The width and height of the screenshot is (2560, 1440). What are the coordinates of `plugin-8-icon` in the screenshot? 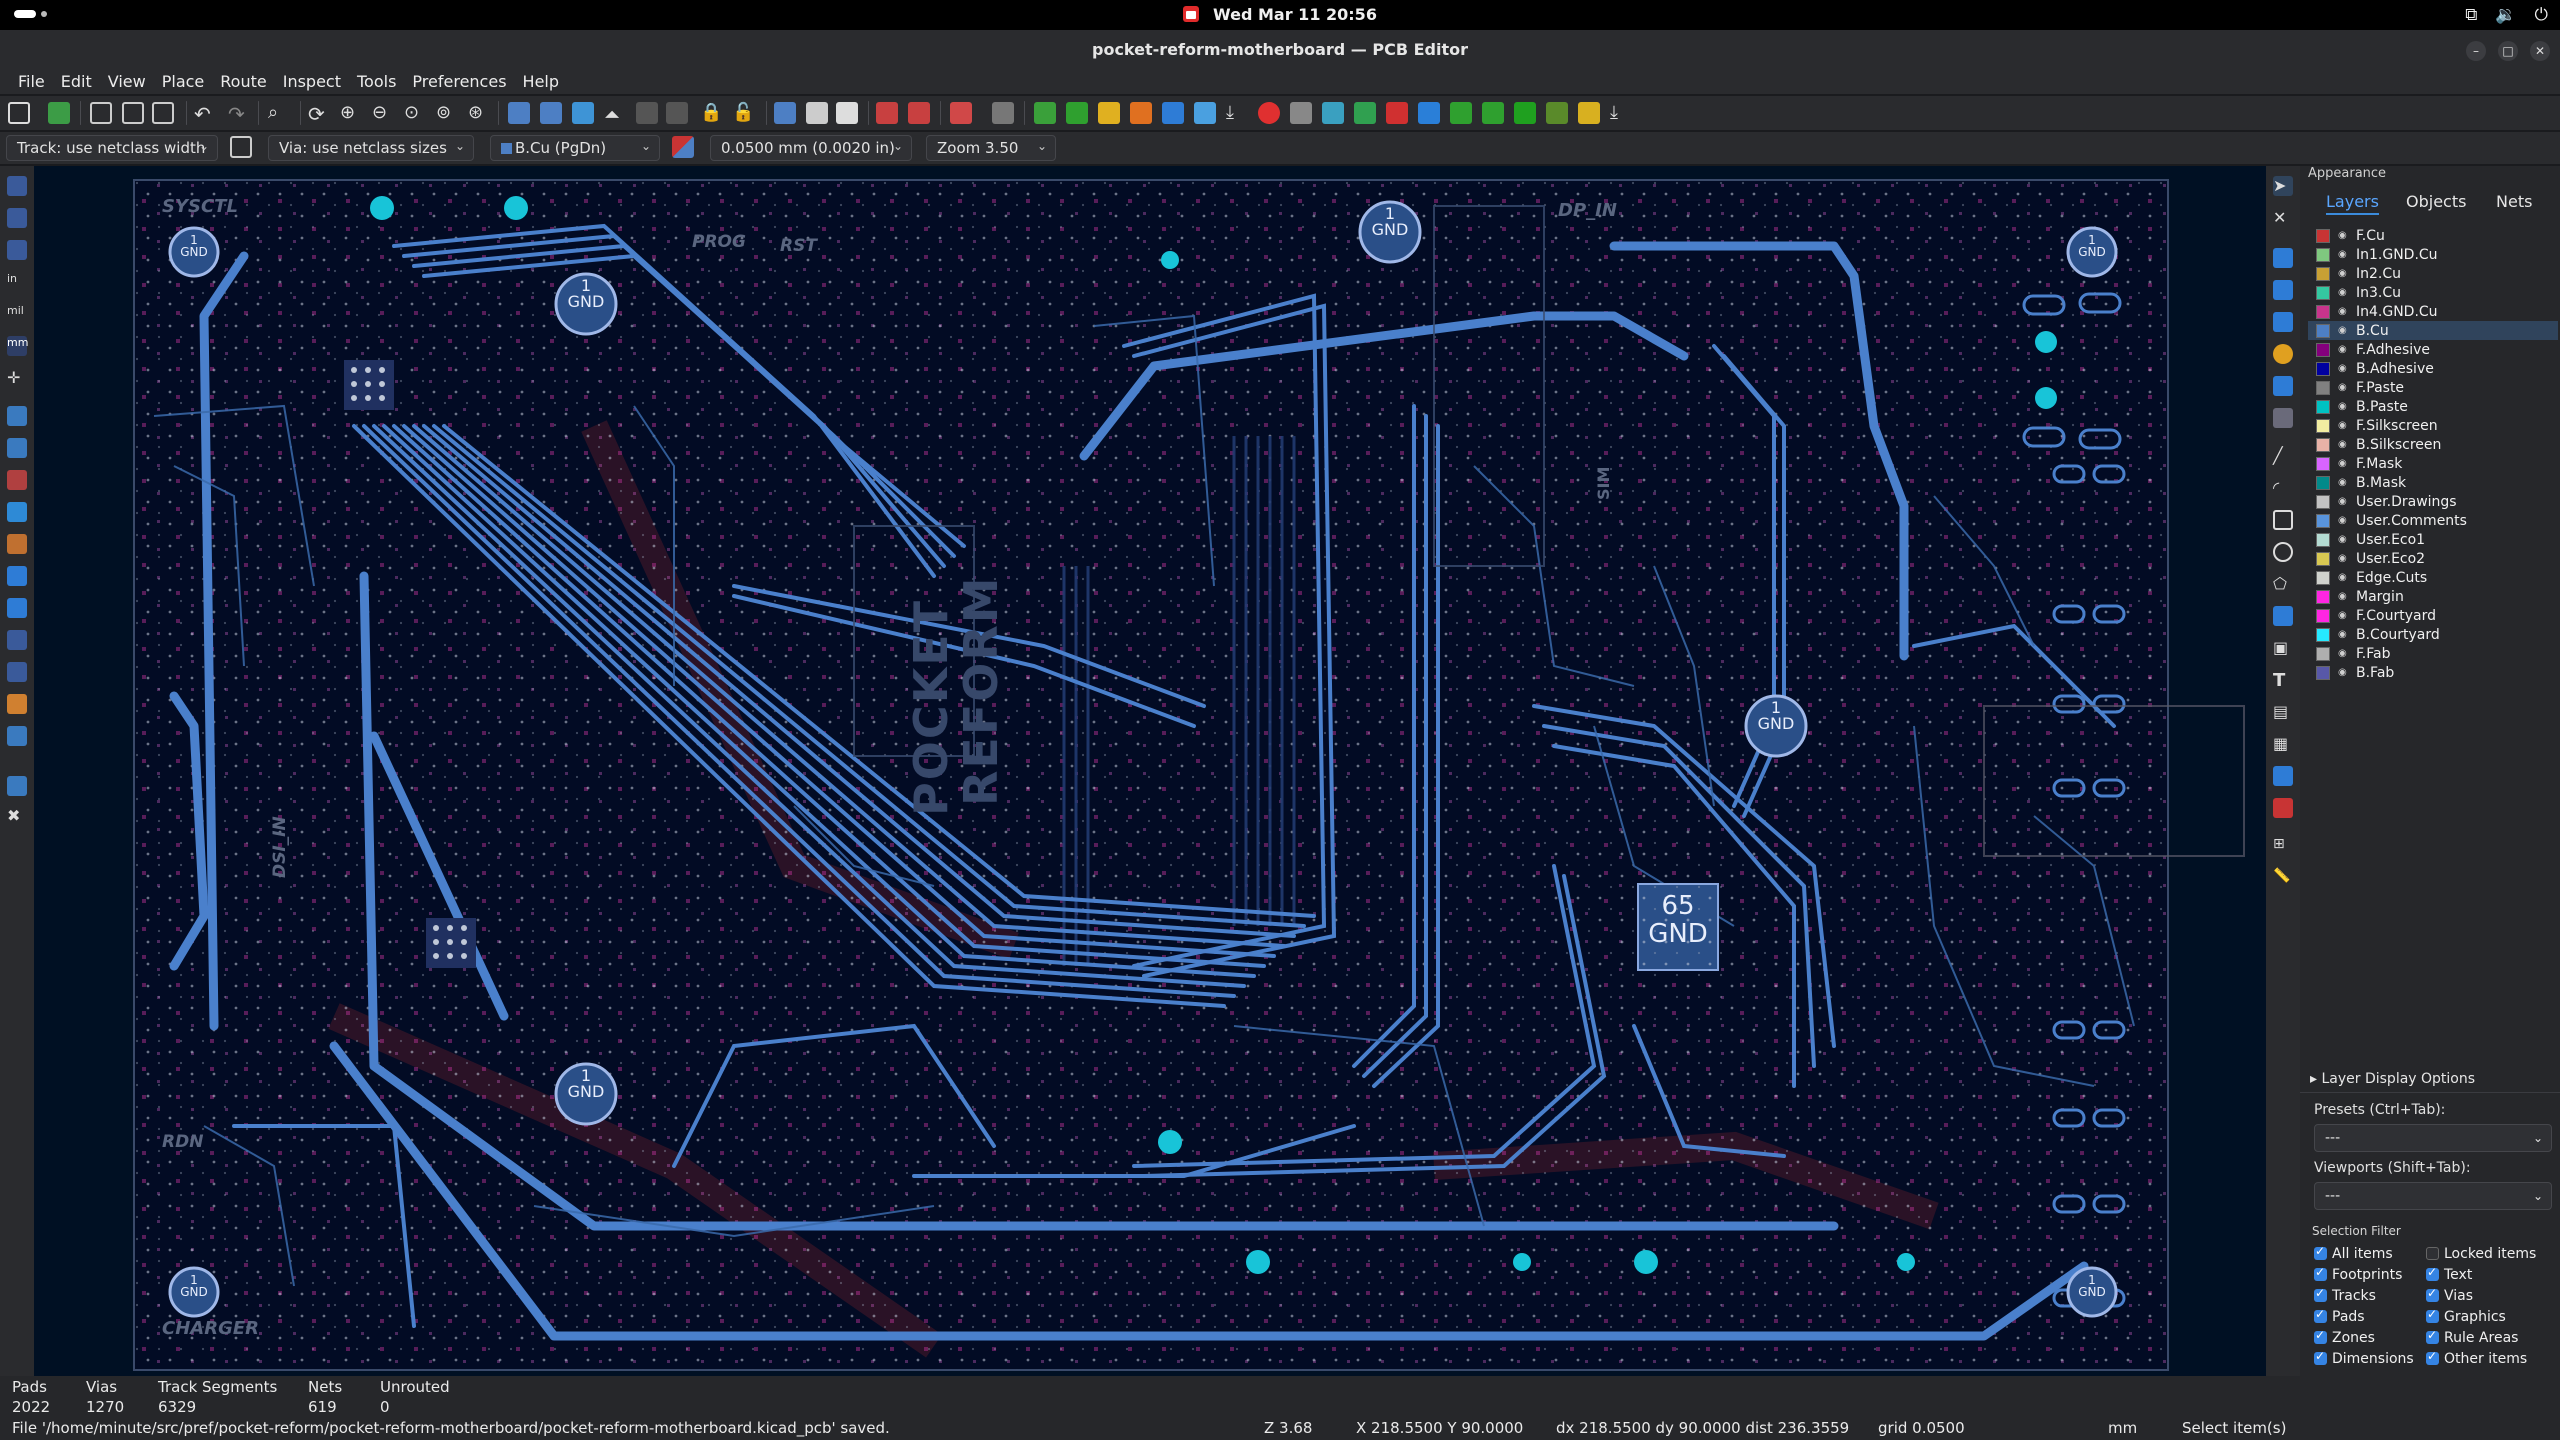 It's located at (1301, 113).